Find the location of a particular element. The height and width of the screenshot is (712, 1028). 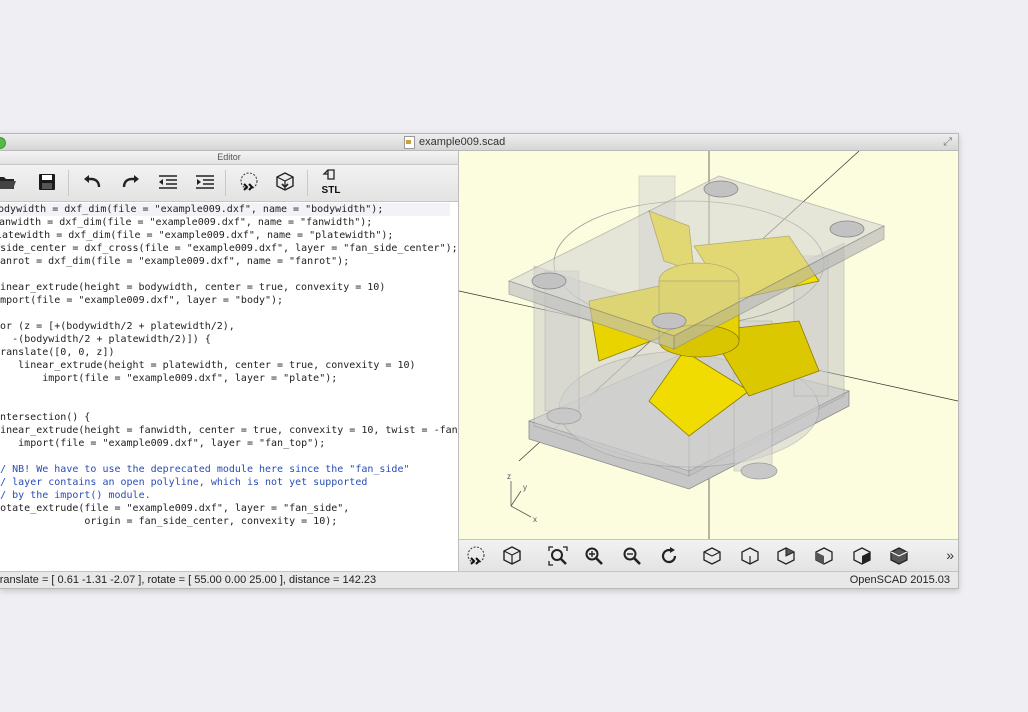

document-icon is located at coordinates (409, 142).